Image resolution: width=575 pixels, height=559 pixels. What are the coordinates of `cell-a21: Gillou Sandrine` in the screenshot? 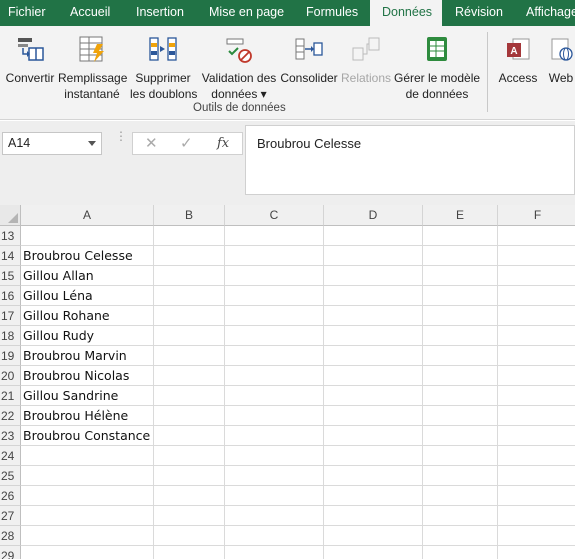 It's located at (87, 396).